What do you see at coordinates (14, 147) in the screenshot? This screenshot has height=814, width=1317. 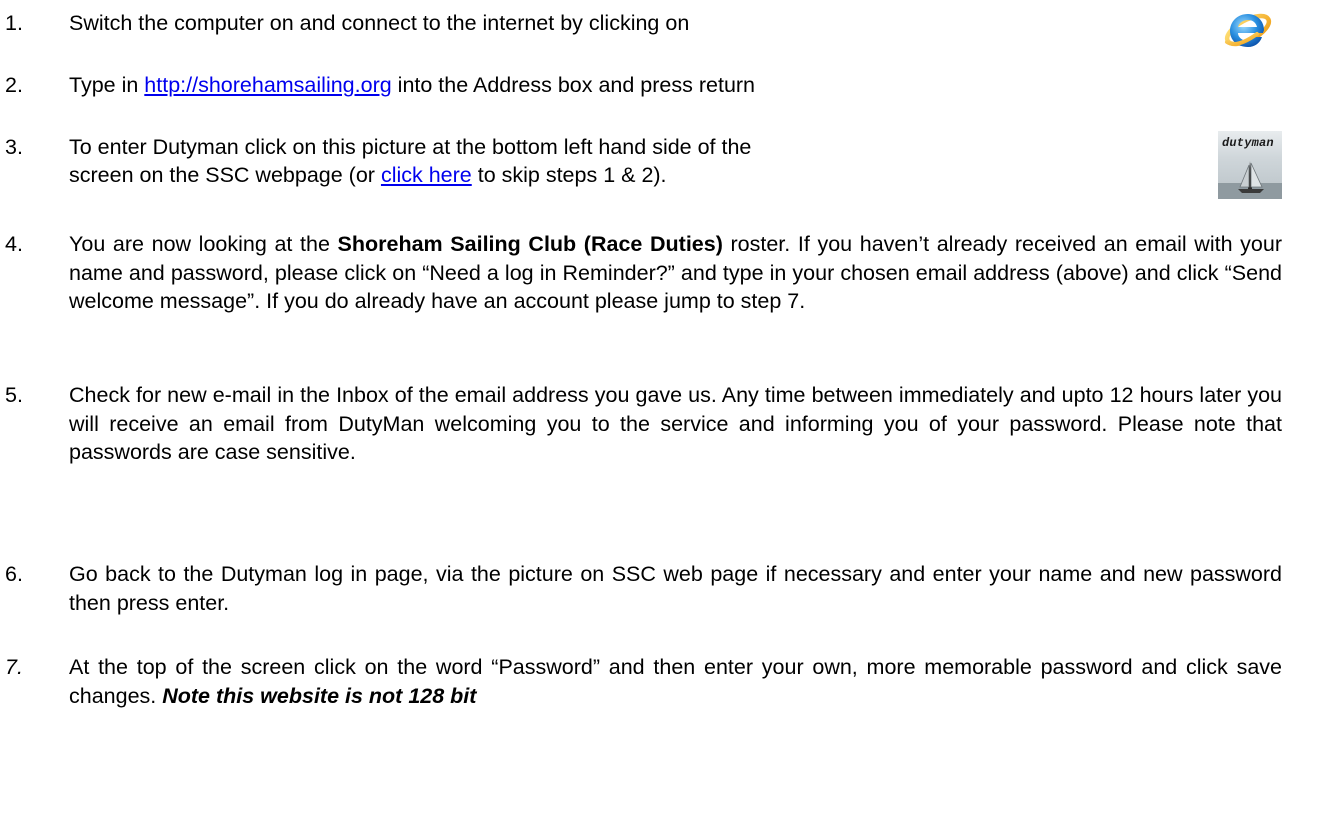 I see `step-number: 3.` at bounding box center [14, 147].